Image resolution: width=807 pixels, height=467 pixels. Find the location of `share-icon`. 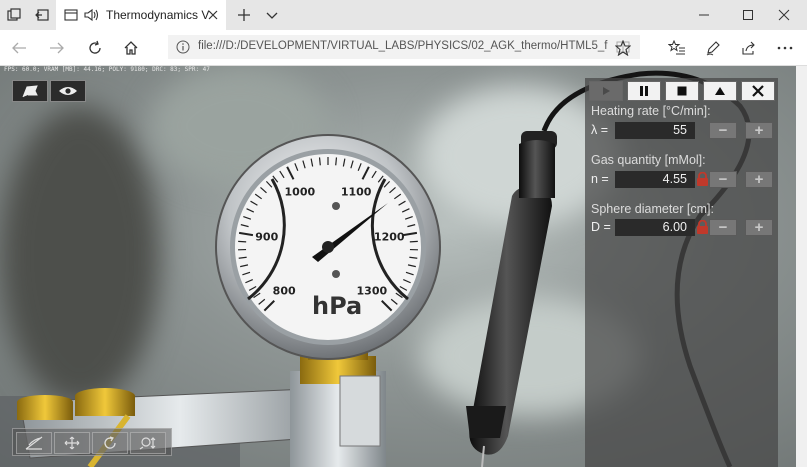

share-icon is located at coordinates (749, 48).